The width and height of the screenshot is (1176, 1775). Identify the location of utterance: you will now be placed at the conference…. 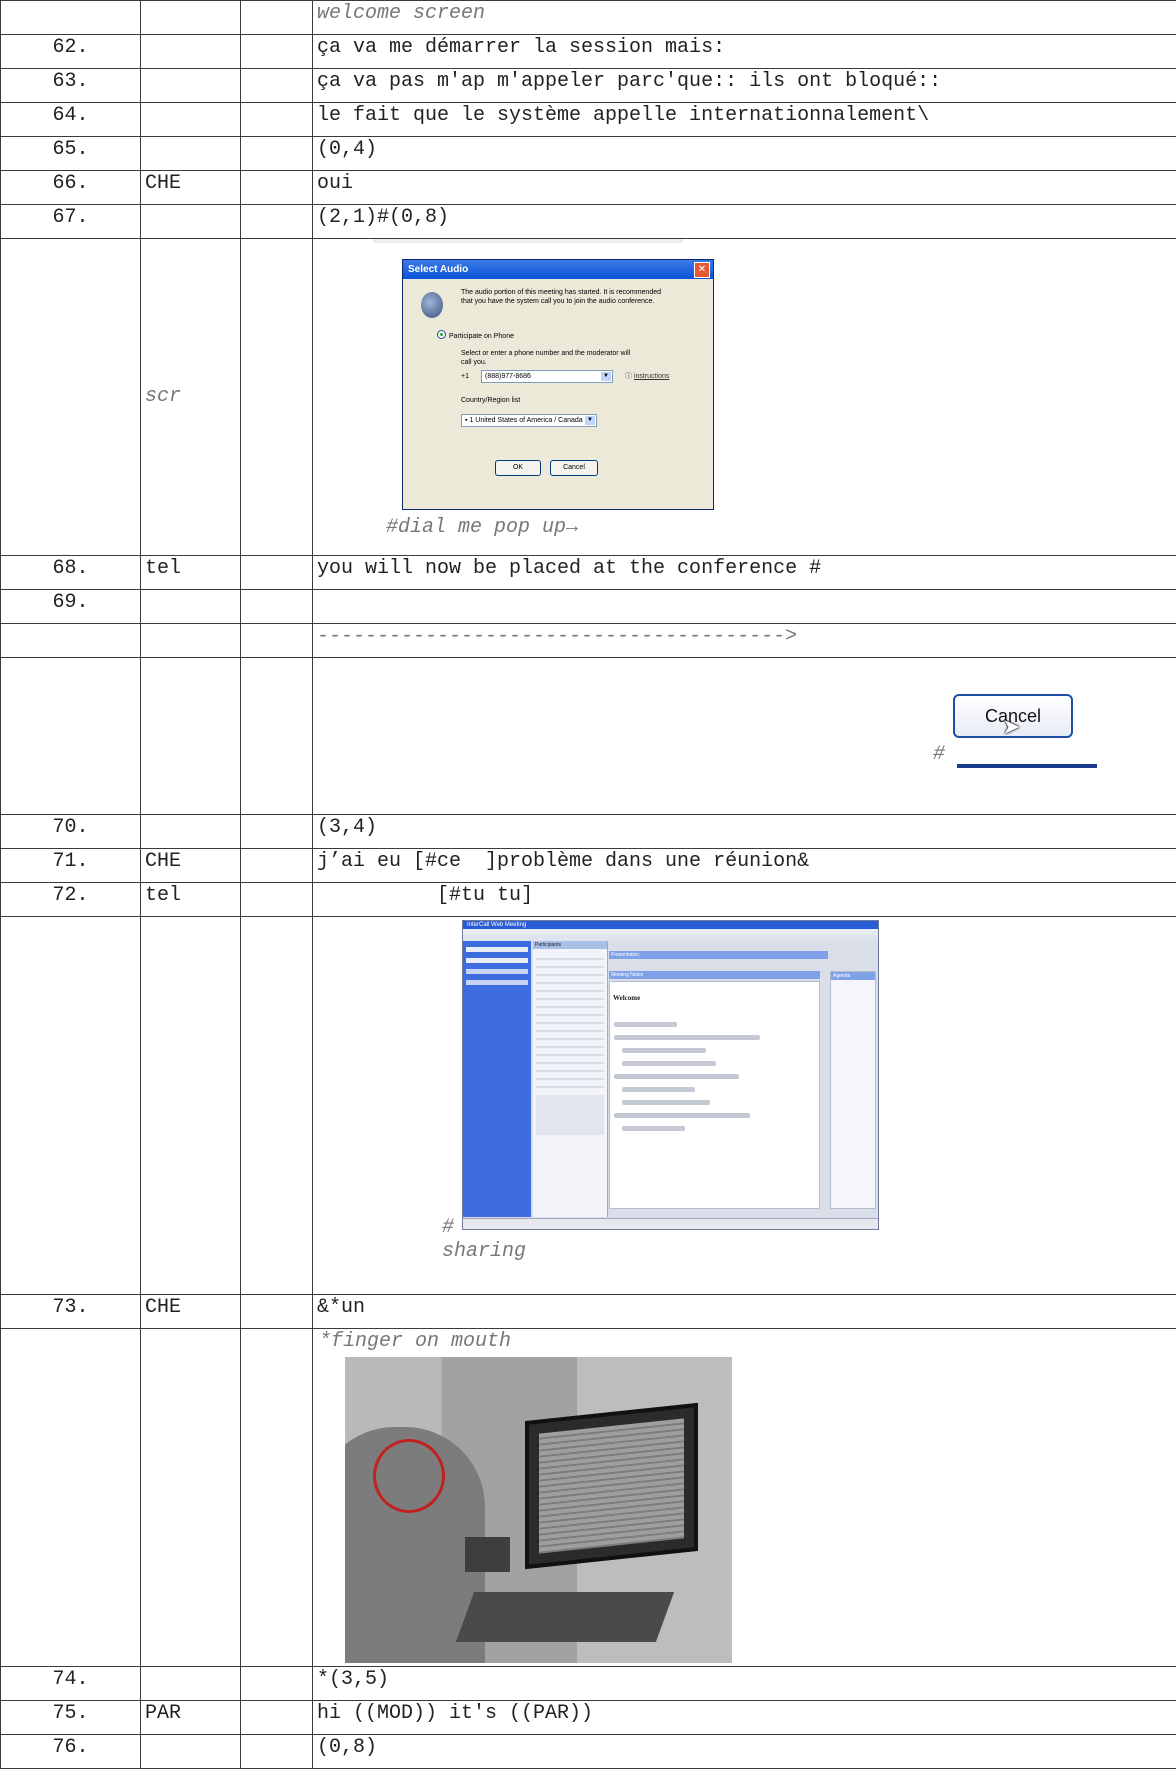
(744, 572).